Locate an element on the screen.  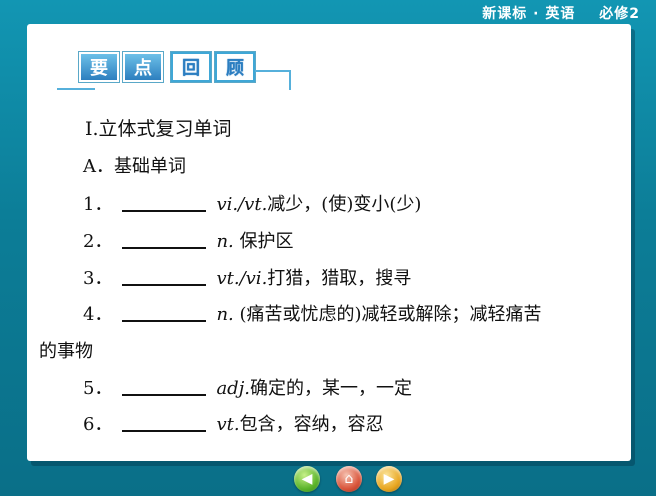
forward-button: ▶ is located at coordinates (389, 479).